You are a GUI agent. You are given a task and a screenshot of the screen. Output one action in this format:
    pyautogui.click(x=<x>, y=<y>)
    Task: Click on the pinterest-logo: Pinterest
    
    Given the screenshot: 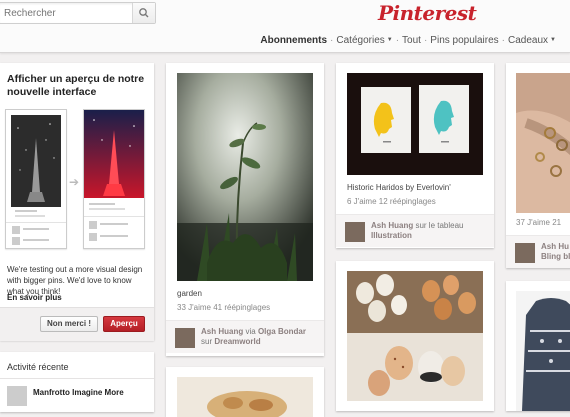 What is the action you would take?
    pyautogui.click(x=427, y=13)
    